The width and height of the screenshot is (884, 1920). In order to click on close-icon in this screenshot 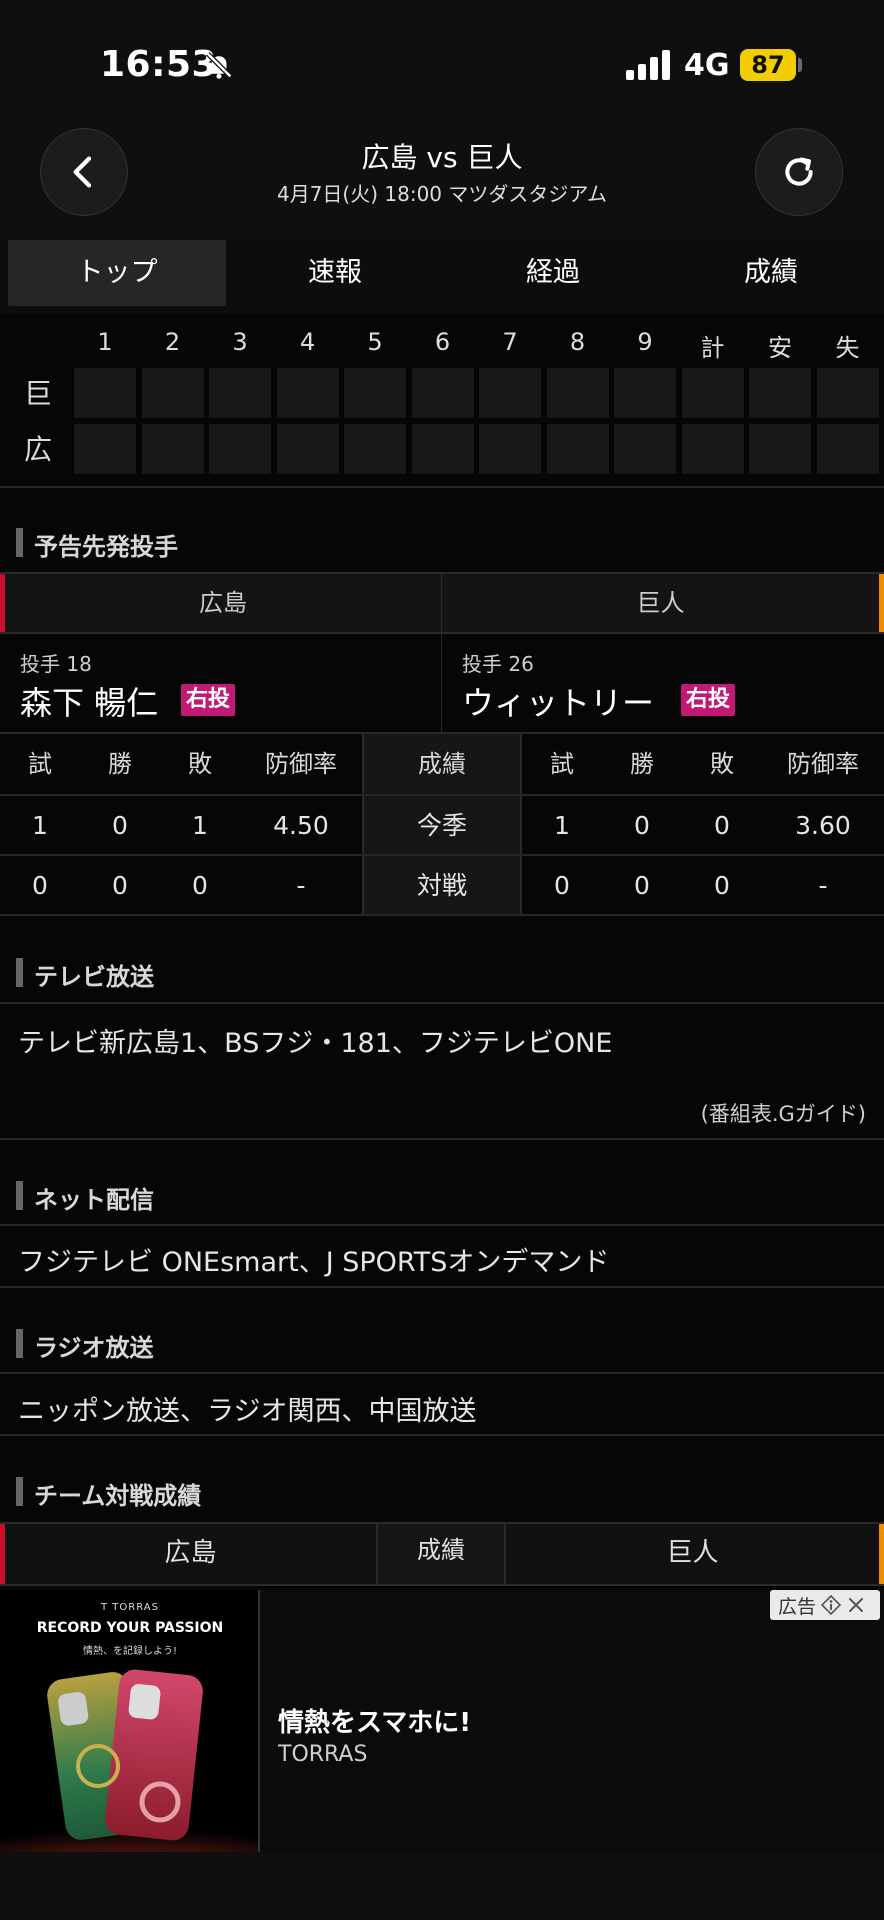, I will do `click(856, 1605)`.